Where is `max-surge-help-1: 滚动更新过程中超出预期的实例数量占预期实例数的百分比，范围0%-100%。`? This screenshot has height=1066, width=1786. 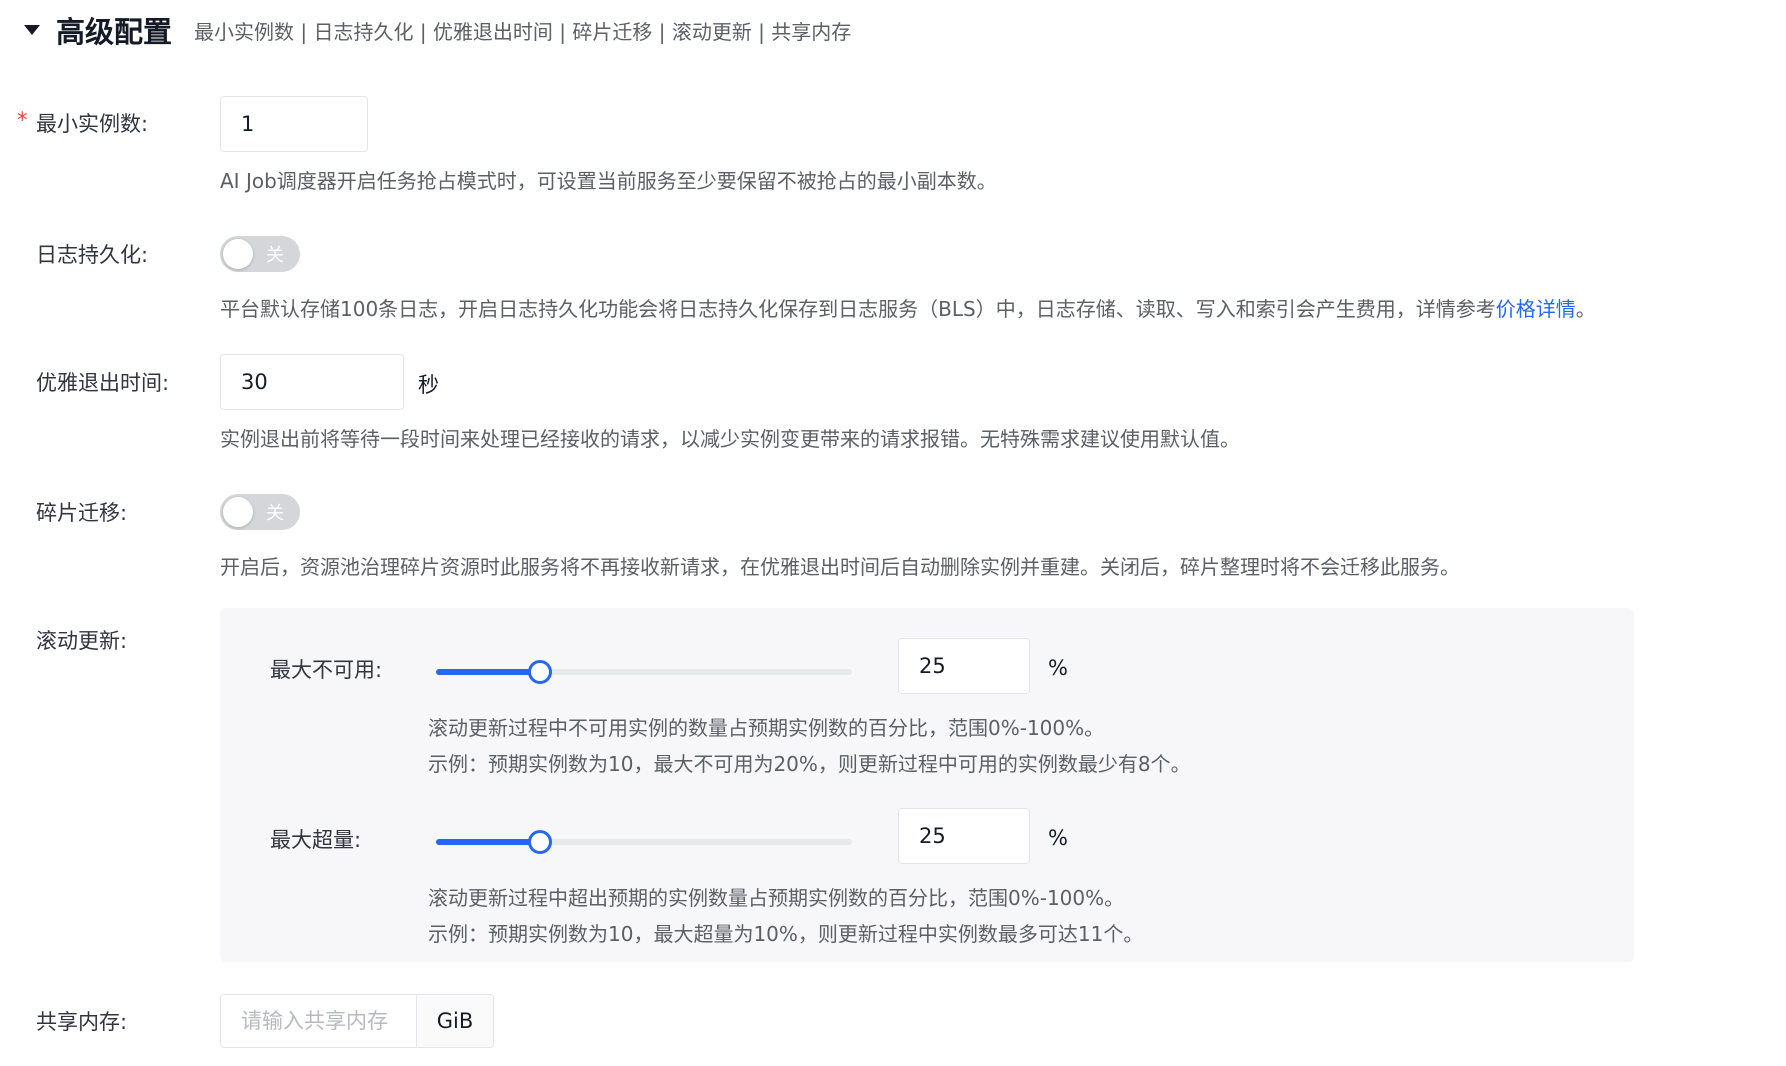 max-surge-help-1: 滚动更新过程中超出预期的实例数量占预期实例数的百分比，范围0%-100%。 is located at coordinates (776, 898).